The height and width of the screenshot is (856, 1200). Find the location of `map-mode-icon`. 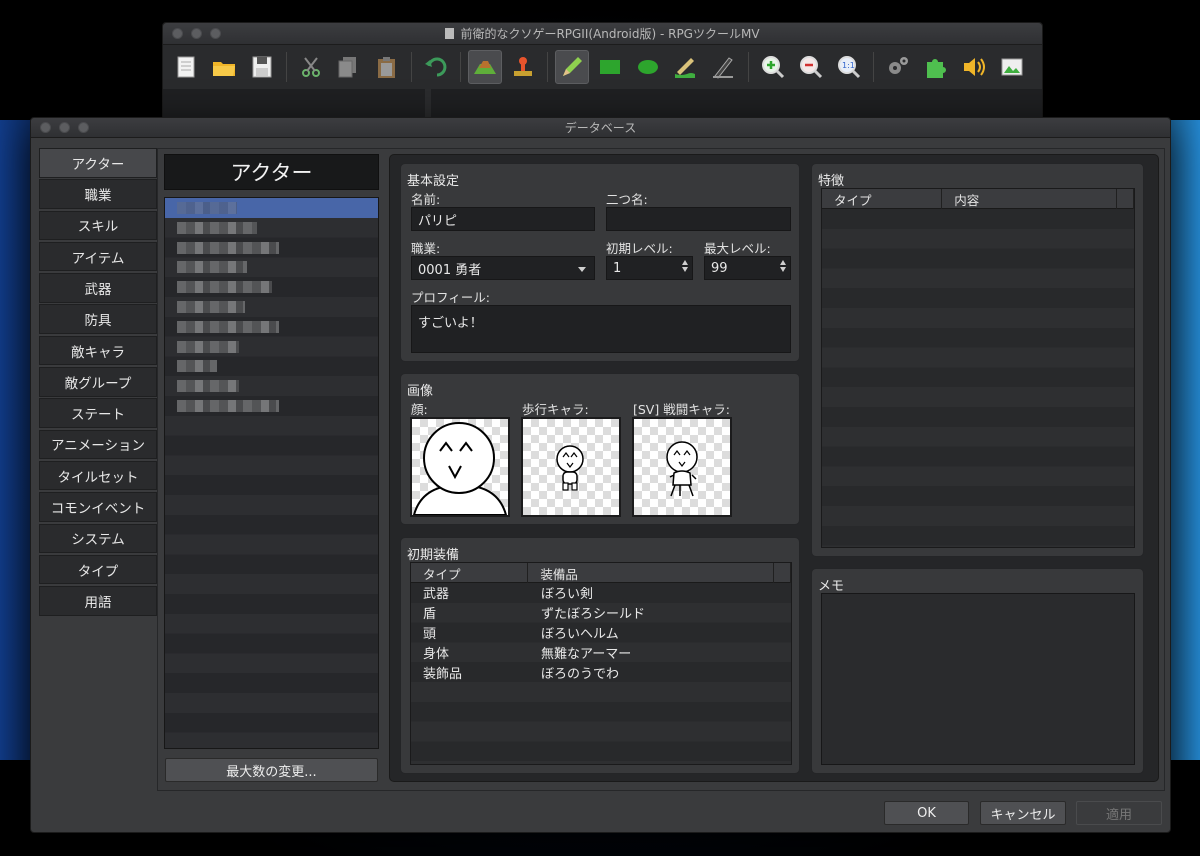

map-mode-icon is located at coordinates (485, 67).